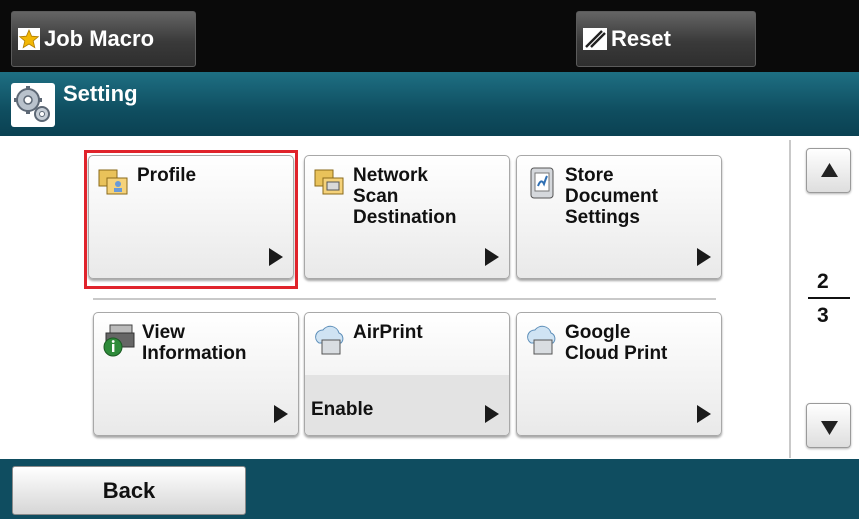 The image size is (859, 519). Describe the element at coordinates (119, 340) in the screenshot. I see `printer-info-icon` at that location.